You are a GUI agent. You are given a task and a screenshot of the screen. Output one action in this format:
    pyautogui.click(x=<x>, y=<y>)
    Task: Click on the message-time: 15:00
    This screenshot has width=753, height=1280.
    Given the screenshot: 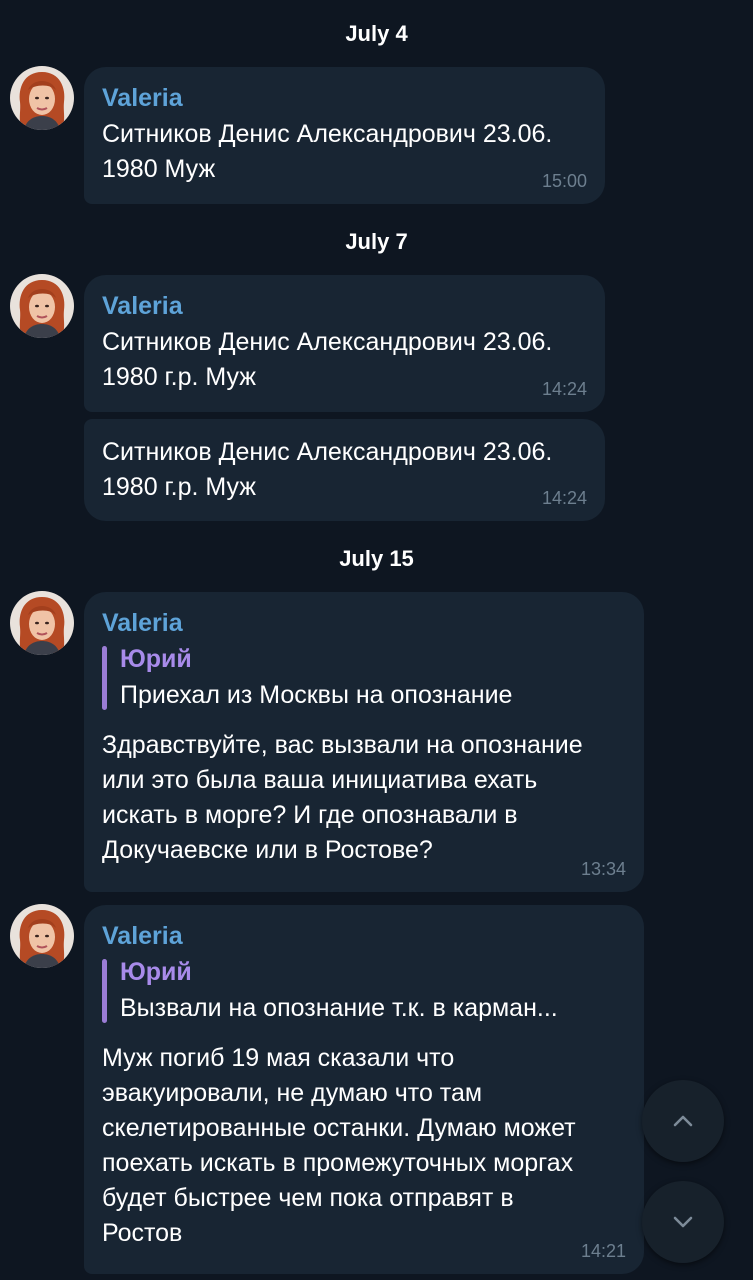 What is the action you would take?
    pyautogui.click(x=564, y=181)
    